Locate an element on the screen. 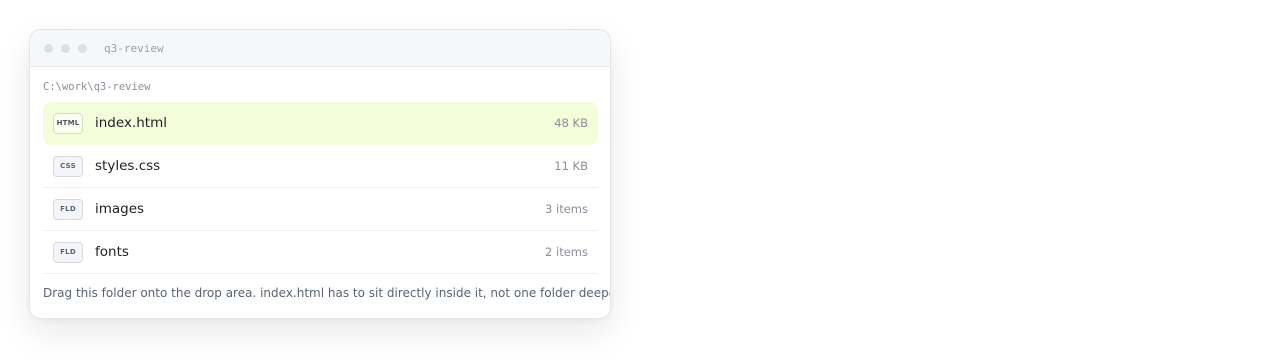 The width and height of the screenshot is (1280, 360). window-title: q3-review is located at coordinates (134, 48).